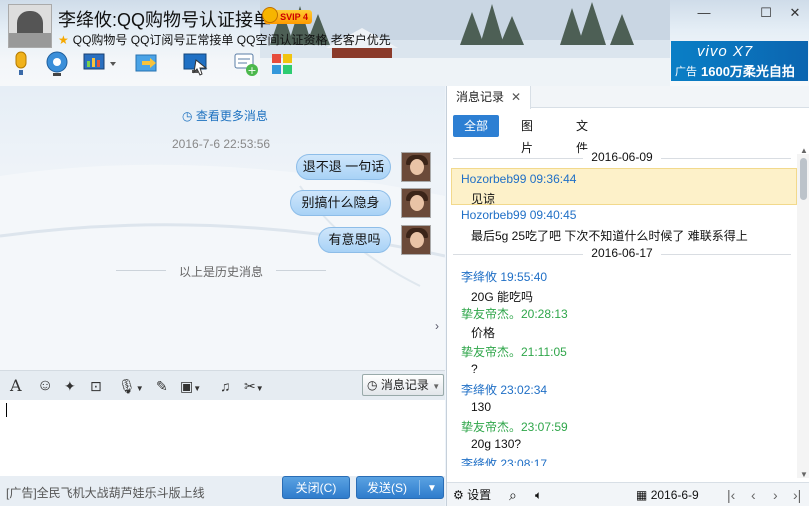  I want to click on crown-icon, so click(270, 15).